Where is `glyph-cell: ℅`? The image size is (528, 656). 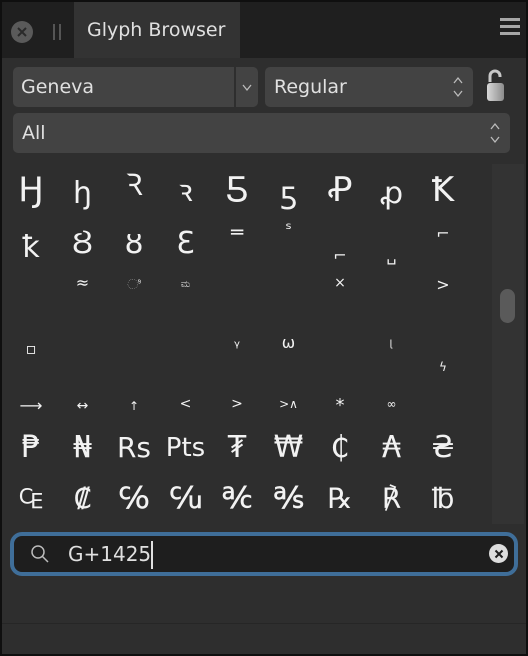 glyph-cell: ℅ is located at coordinates (134, 499).